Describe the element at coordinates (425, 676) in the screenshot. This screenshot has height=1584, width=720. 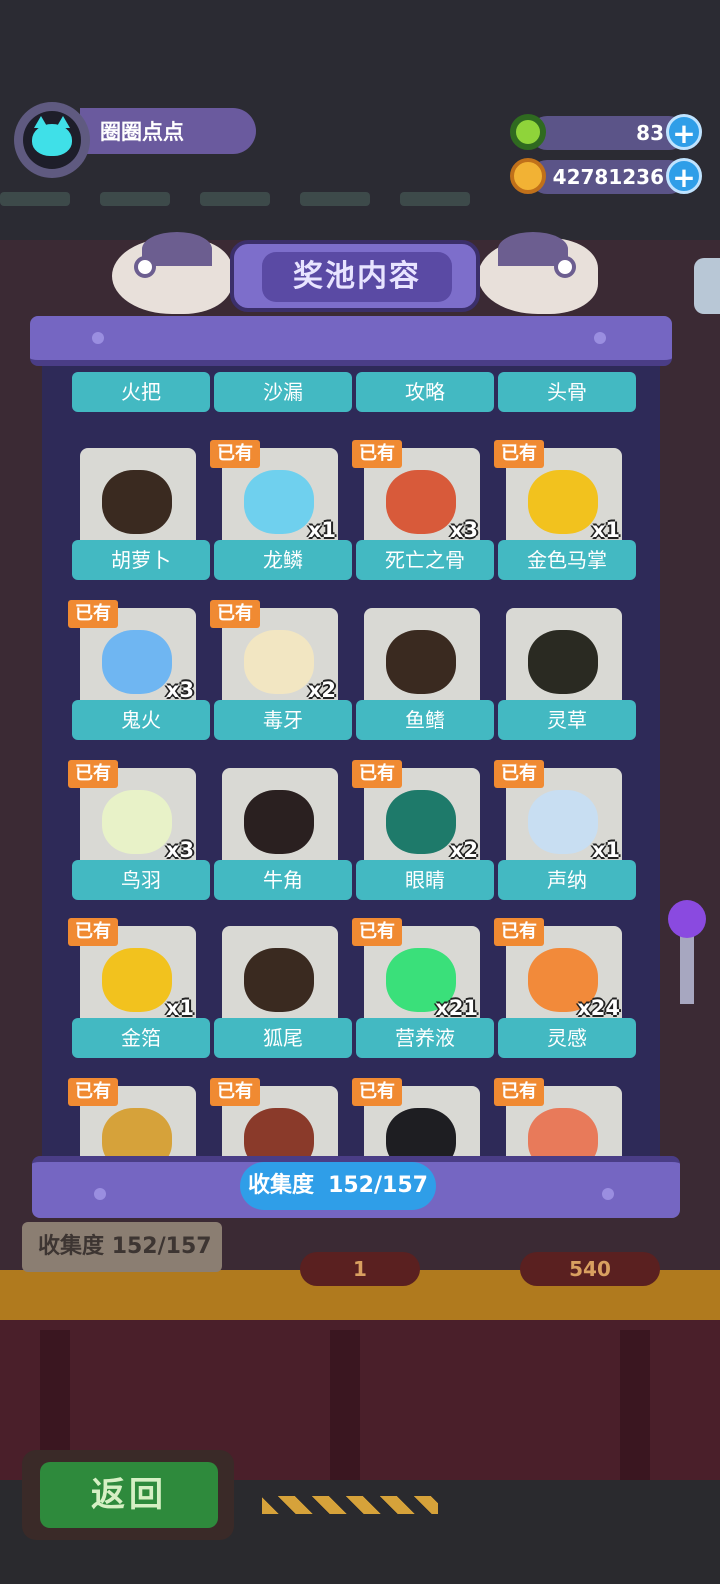
I see `list-item: 鱼鳍` at that location.